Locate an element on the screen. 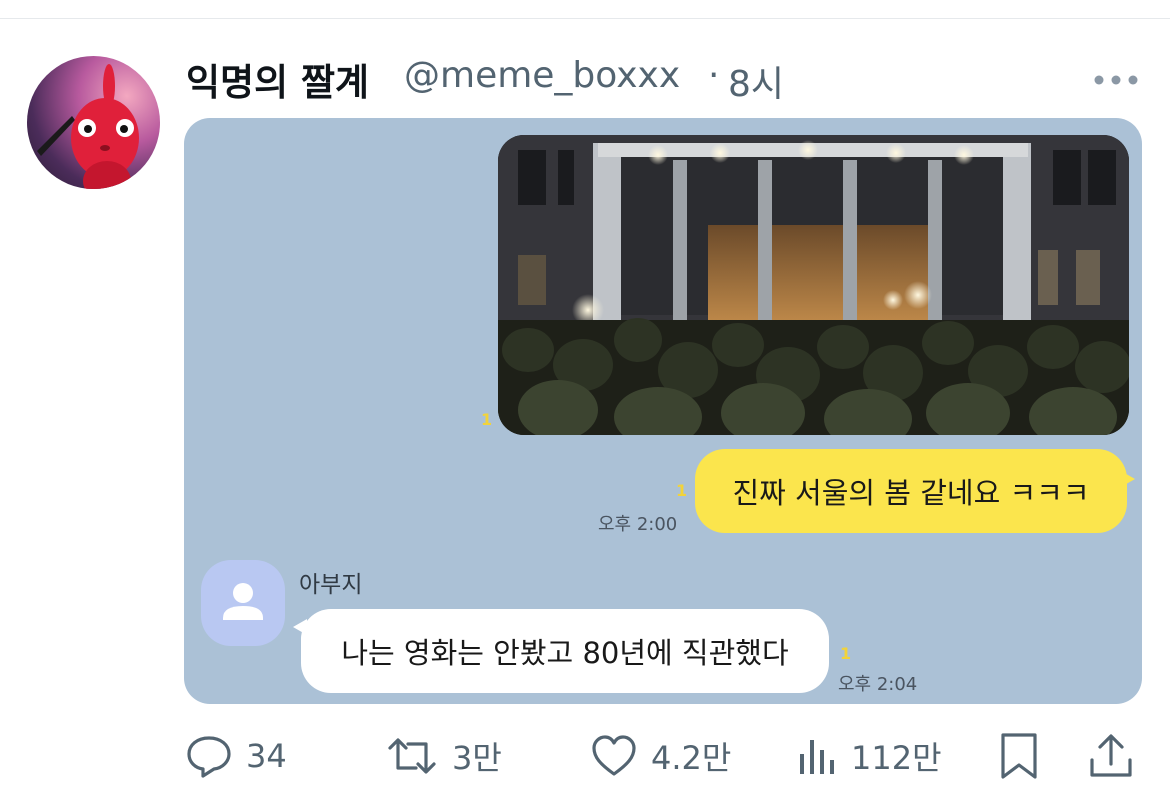  author-handle: @meme_boxxx is located at coordinates (542, 75).